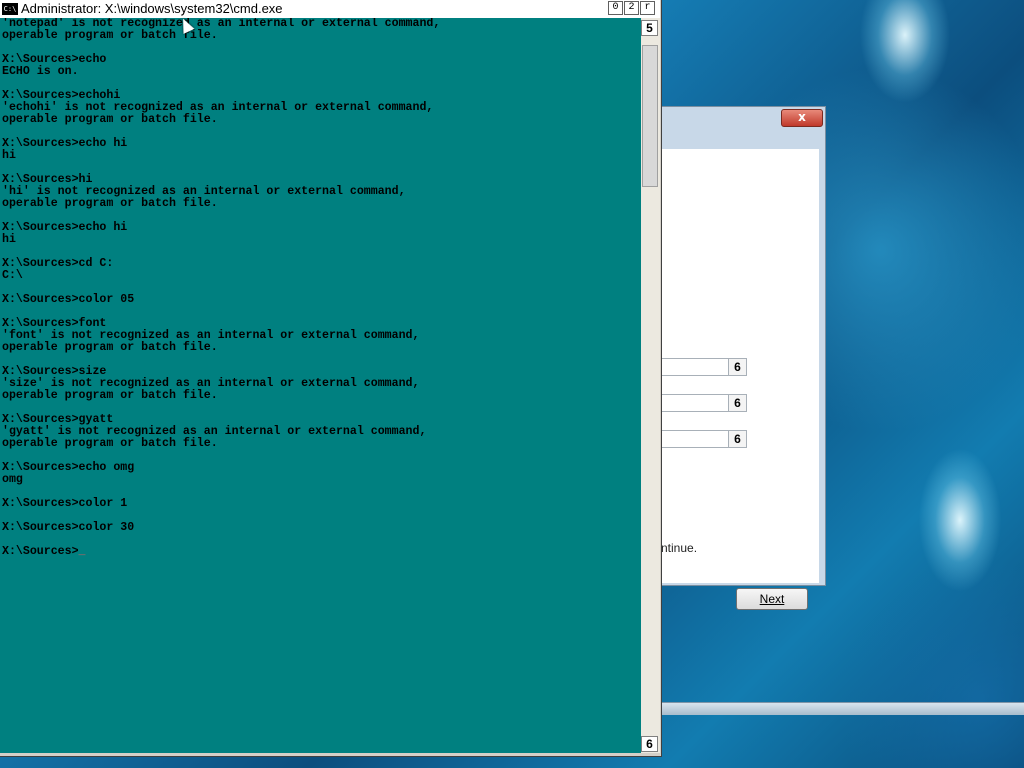 The width and height of the screenshot is (1024, 768). What do you see at coordinates (650, 385) in the screenshot?
I see `console-vertical-scrollbar: 5 6` at bounding box center [650, 385].